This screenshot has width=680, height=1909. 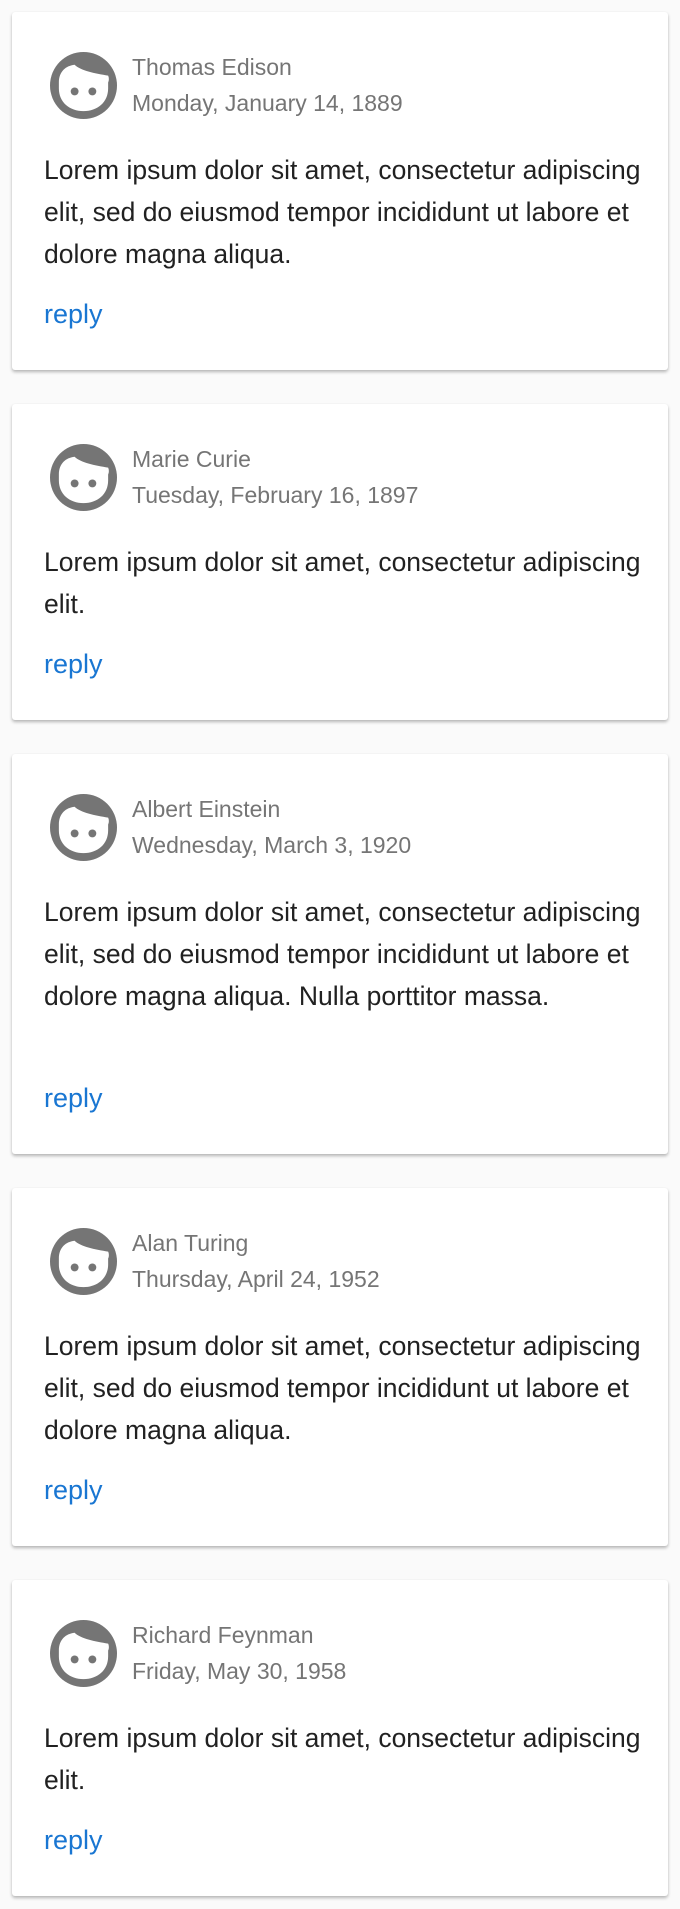 What do you see at coordinates (206, 809) in the screenshot?
I see `author-name: Albert Einstein` at bounding box center [206, 809].